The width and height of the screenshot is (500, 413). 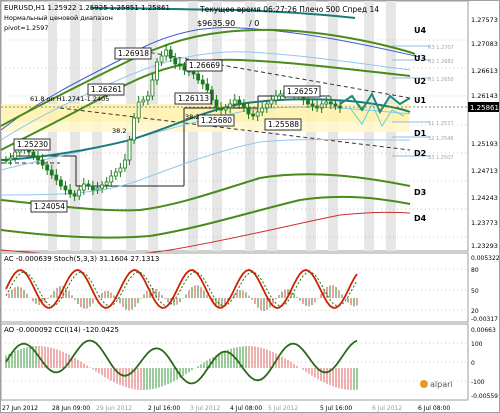 I want to click on svg-text: 1.27083, so click(x=484, y=44).